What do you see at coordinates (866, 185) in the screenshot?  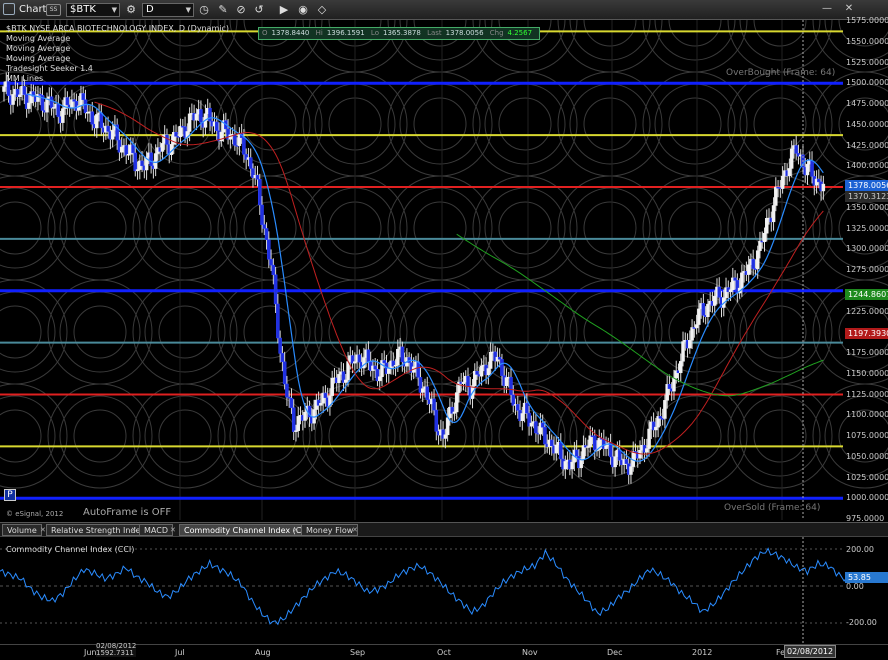 I see `last-price-box: 1378.0056` at bounding box center [866, 185].